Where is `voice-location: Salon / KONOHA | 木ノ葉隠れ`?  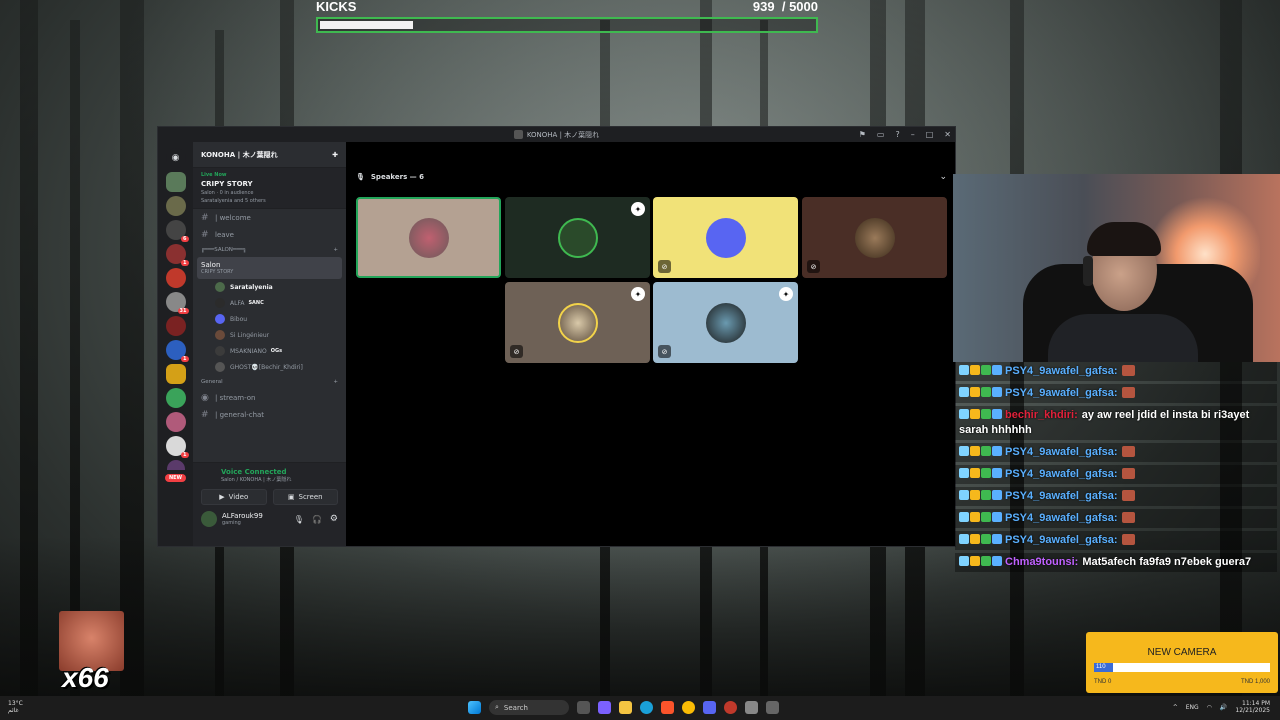 voice-location: Salon / KONOHA | 木ノ葉隠れ is located at coordinates (256, 480).